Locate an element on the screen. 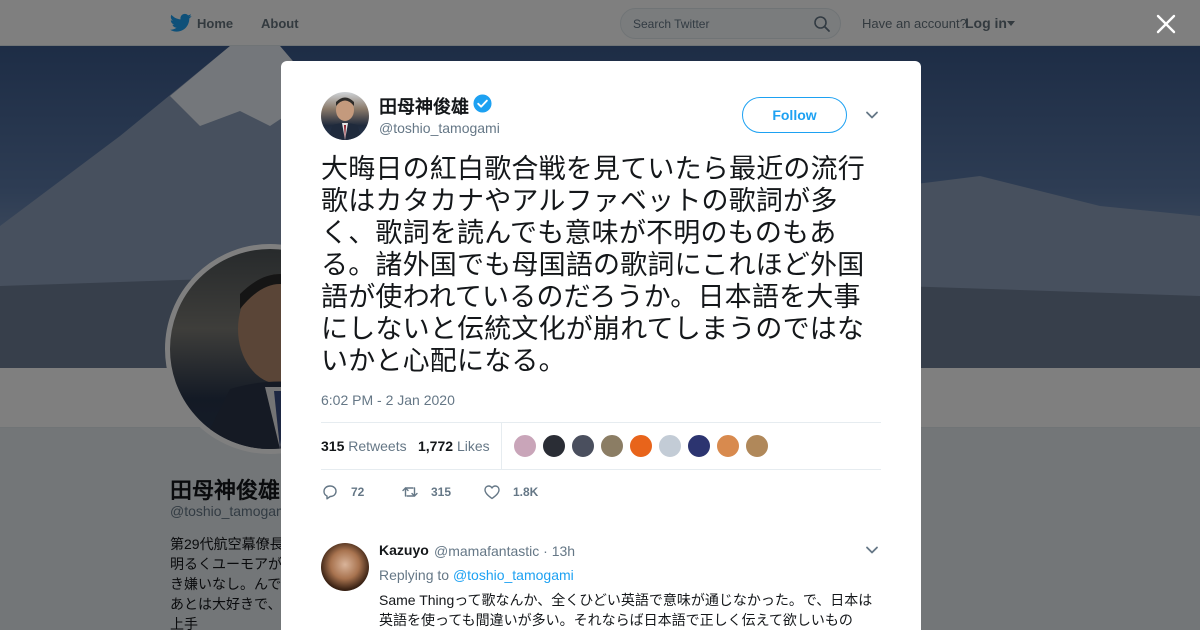  retweet-count: 315 is located at coordinates (441, 492).